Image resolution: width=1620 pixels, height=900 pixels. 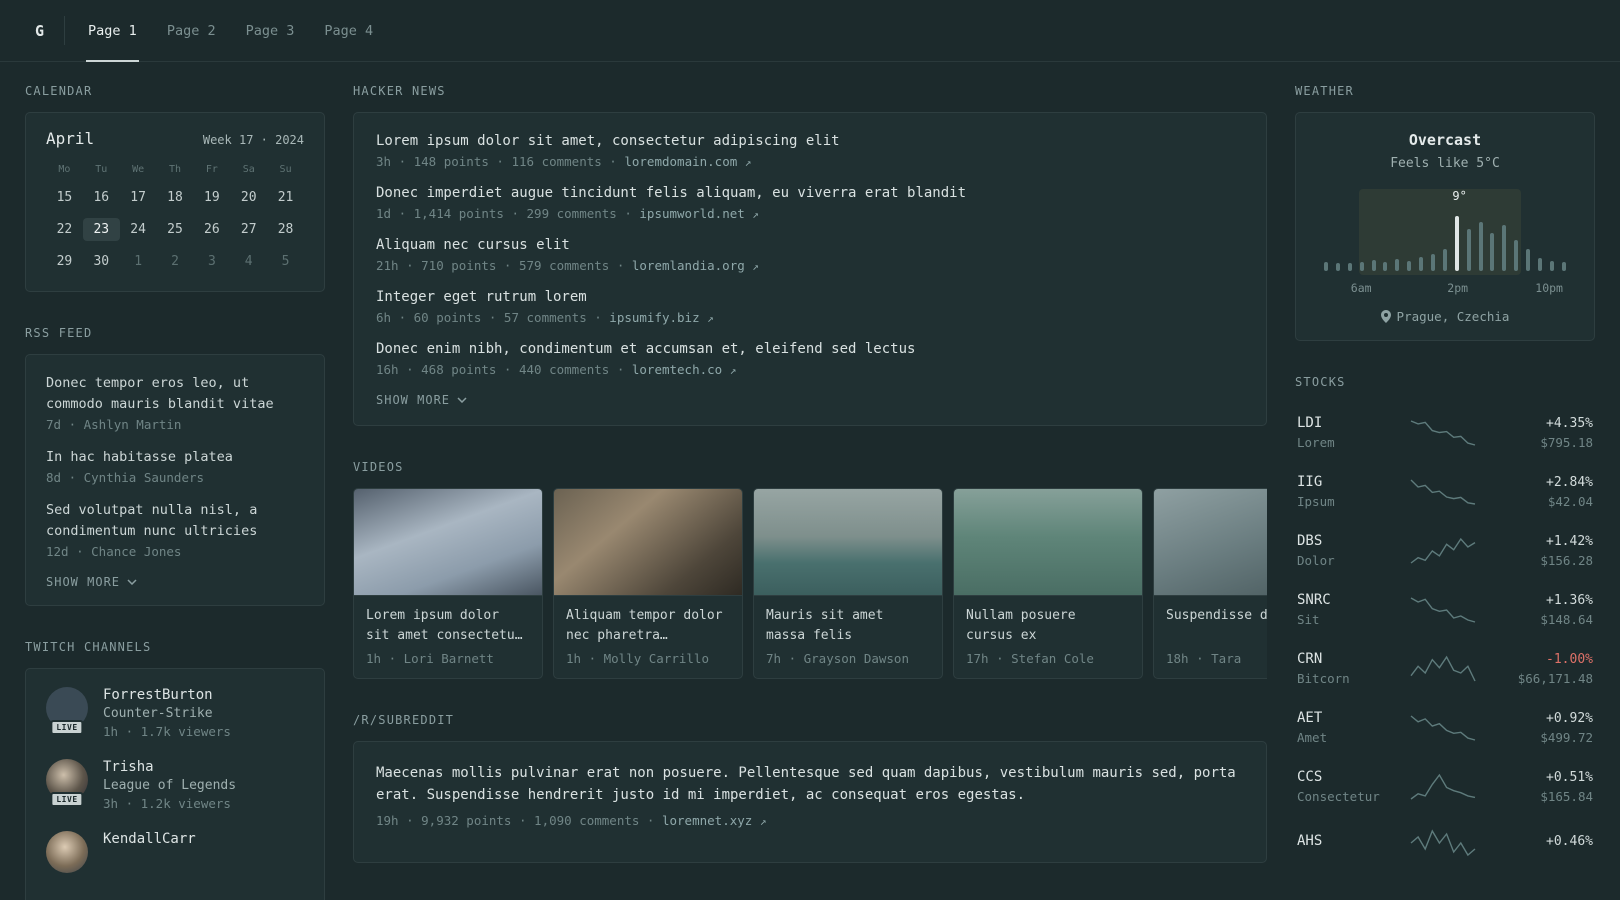 I want to click on video-meta: 18h · Tara, so click(x=1204, y=658).